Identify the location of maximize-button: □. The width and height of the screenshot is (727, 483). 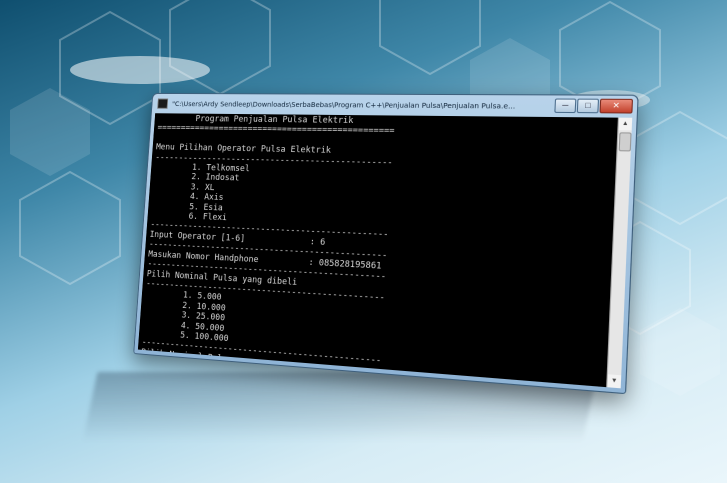
(588, 106).